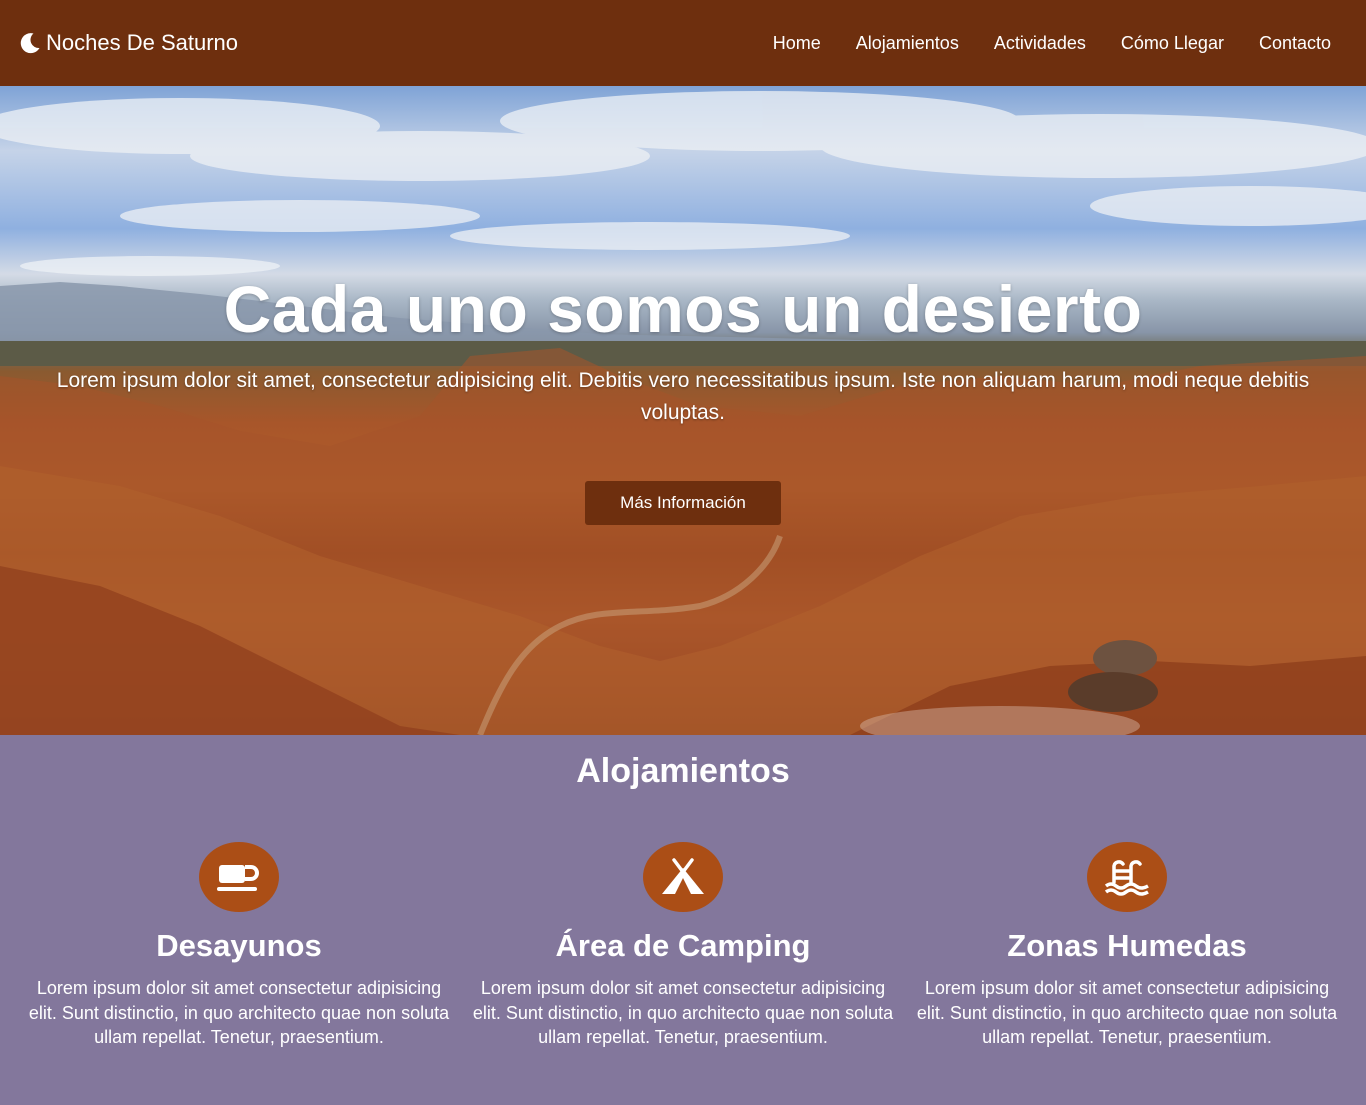  I want to click on nav-link-alojamientos: Alojamientos, so click(907, 43).